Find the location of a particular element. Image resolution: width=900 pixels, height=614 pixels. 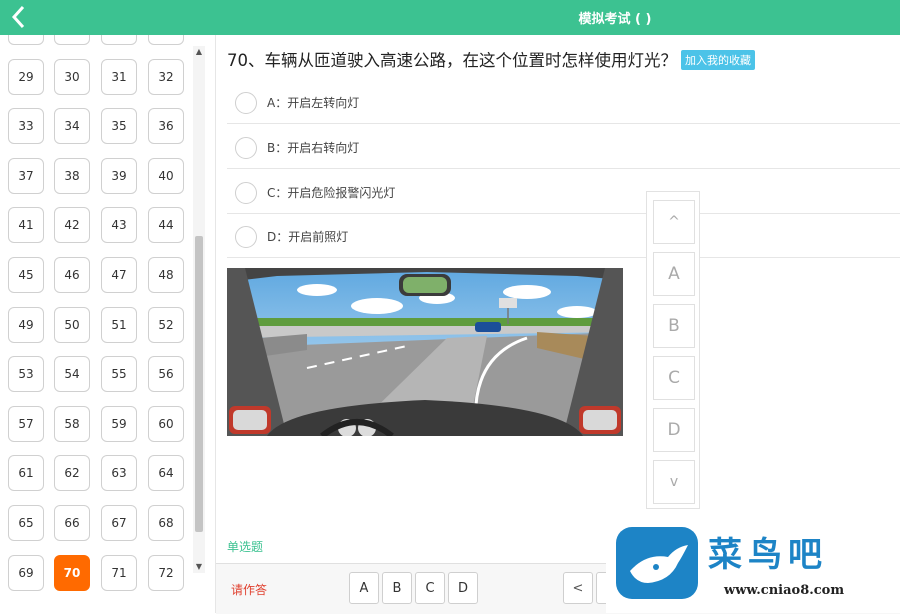

watermark-name: 菜鸟吧 is located at coordinates (768, 555).